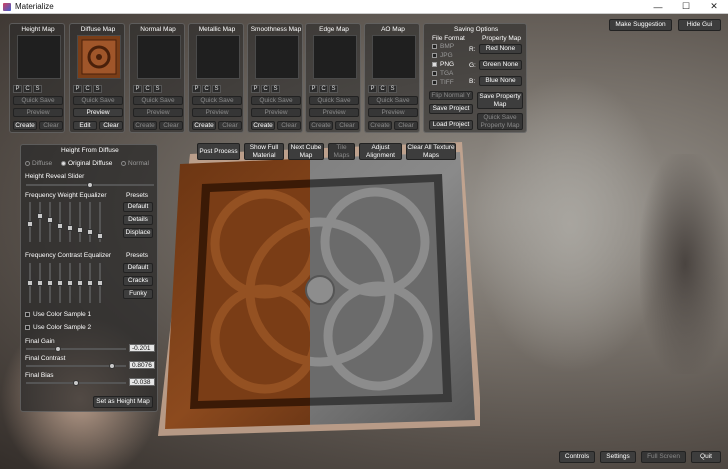 This screenshot has height=469, width=728. I want to click on channel-select: Red None, so click(500, 49).